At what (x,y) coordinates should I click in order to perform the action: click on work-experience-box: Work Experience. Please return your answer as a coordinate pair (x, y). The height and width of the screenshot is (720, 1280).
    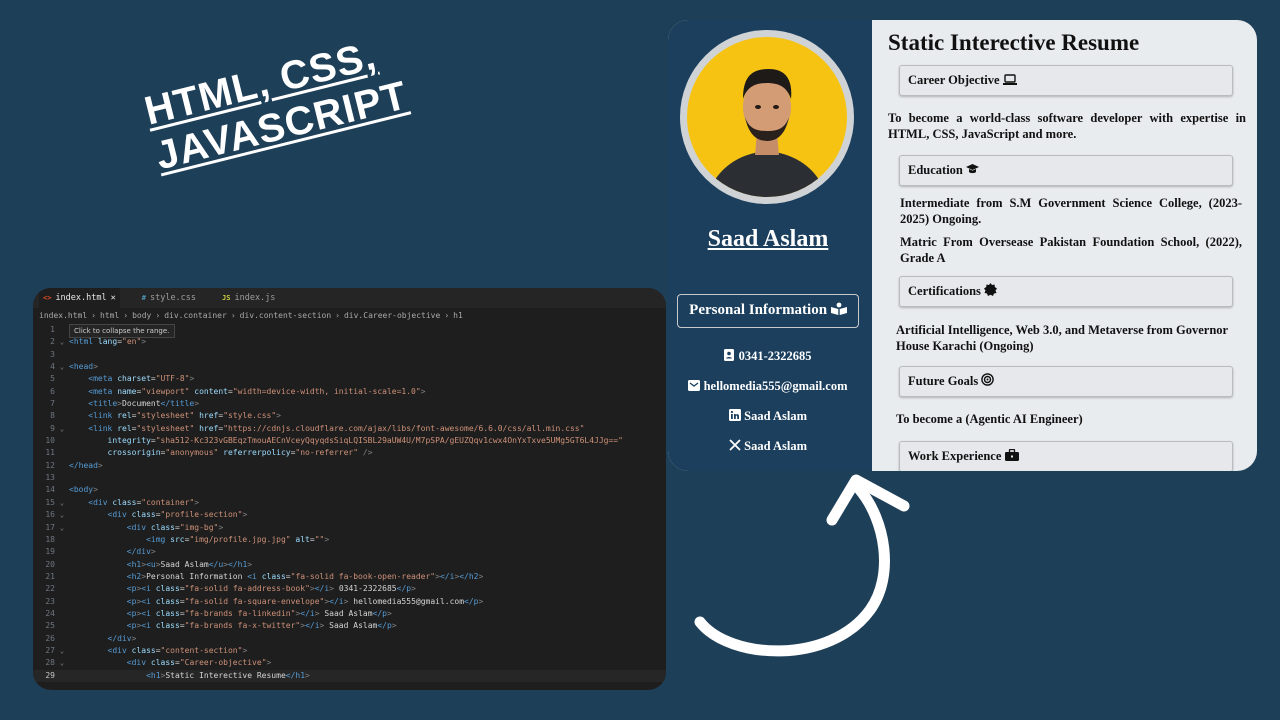
    Looking at the image, I should click on (1066, 456).